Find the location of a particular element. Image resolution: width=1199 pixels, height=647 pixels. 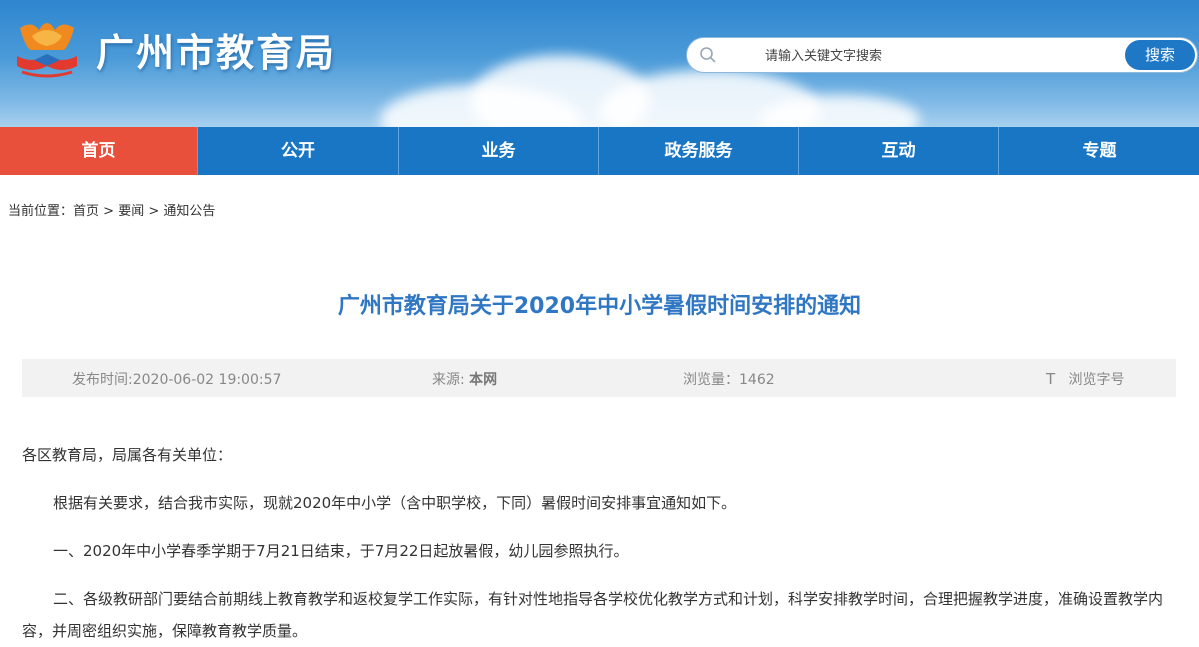

publish-value: 2020-06-02 19:00:57 is located at coordinates (207, 380).